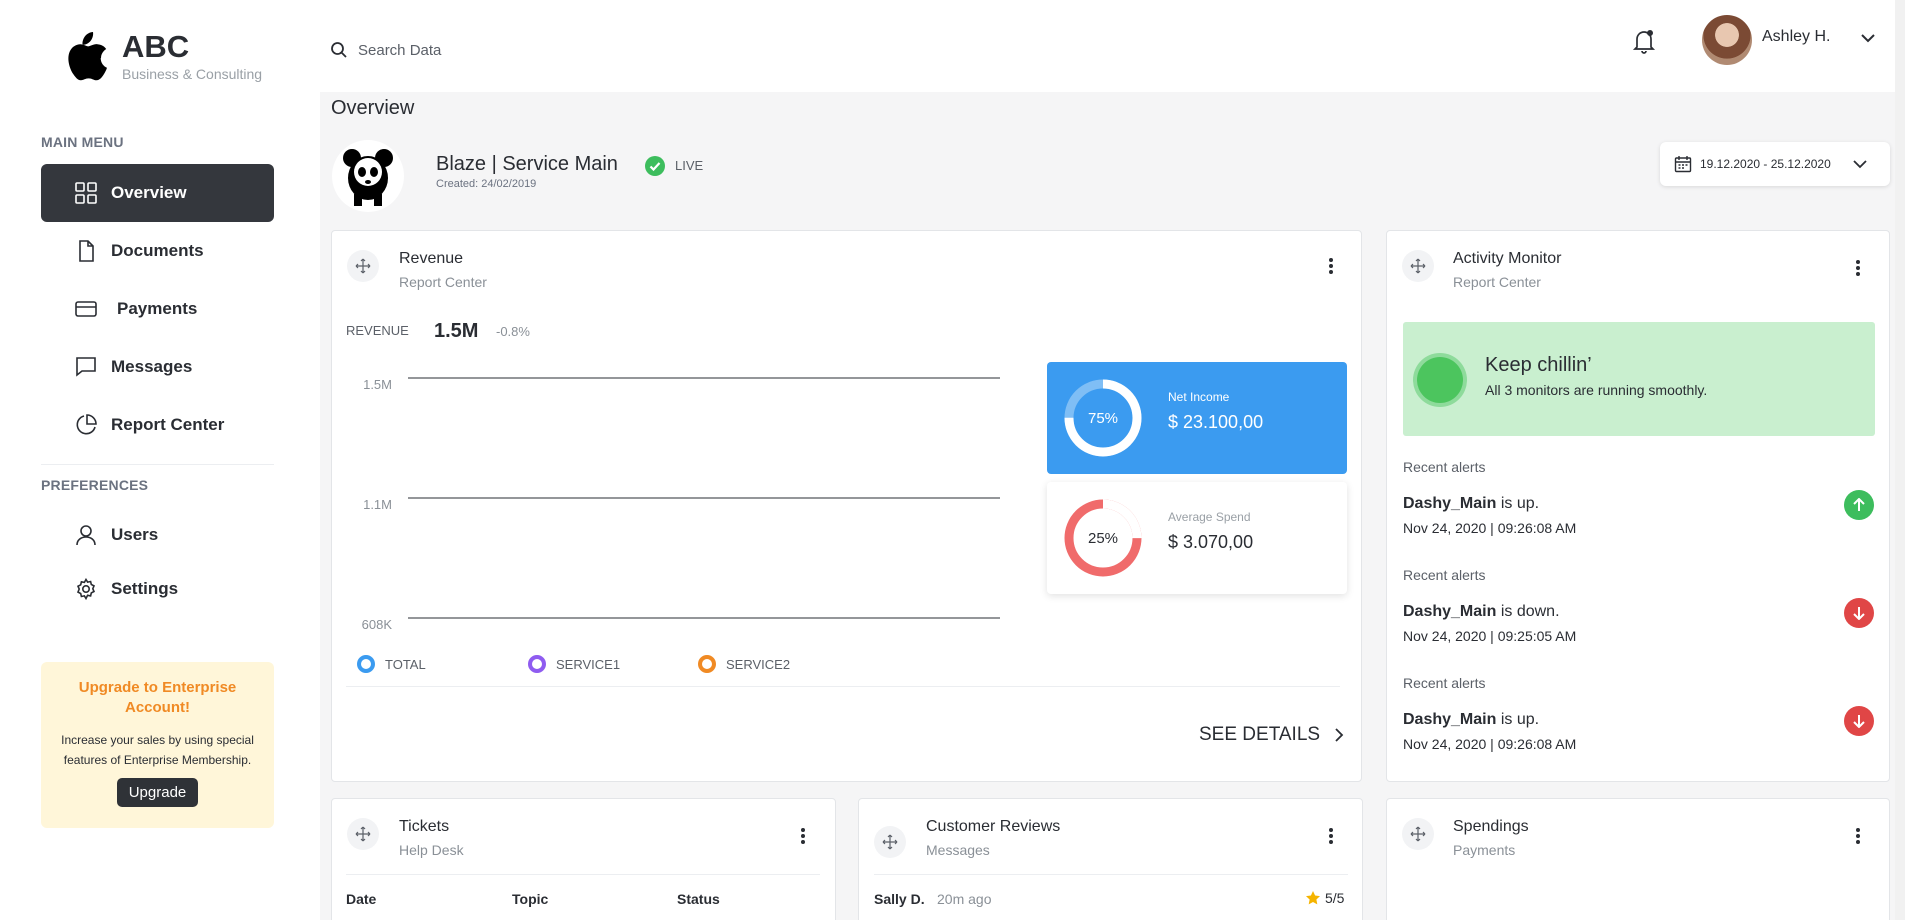 Image resolution: width=1905 pixels, height=920 pixels. Describe the element at coordinates (758, 664) in the screenshot. I see `legend-label: SERVICE2` at that location.